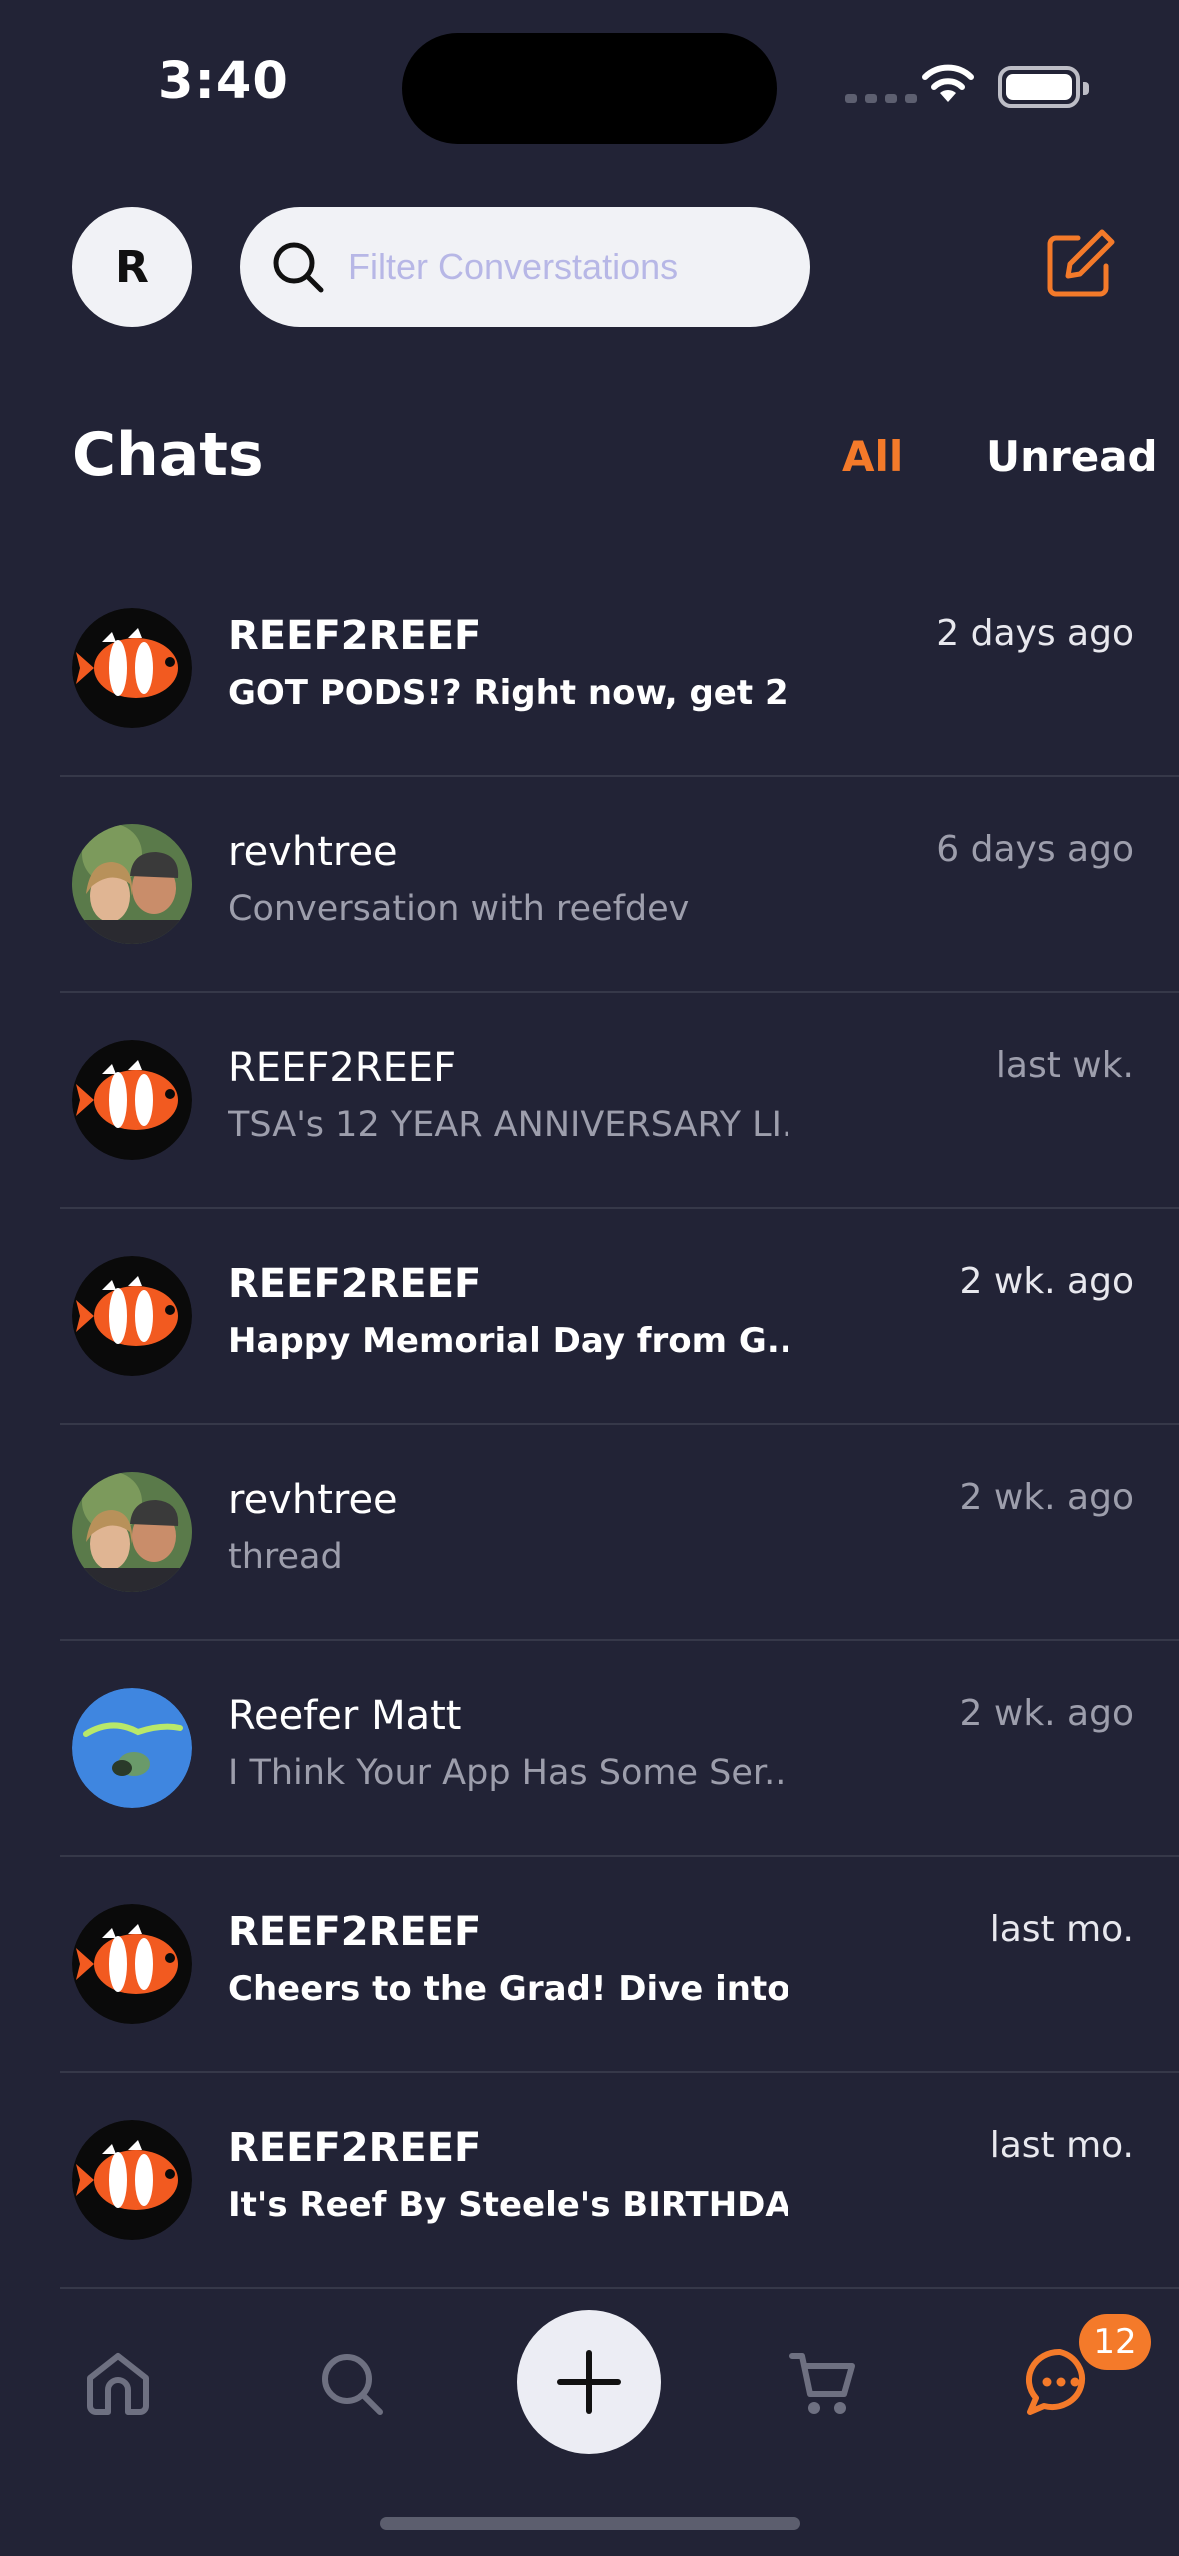 This screenshot has width=1179, height=2556. Describe the element at coordinates (948, 83) in the screenshot. I see `wifi-icon` at that location.